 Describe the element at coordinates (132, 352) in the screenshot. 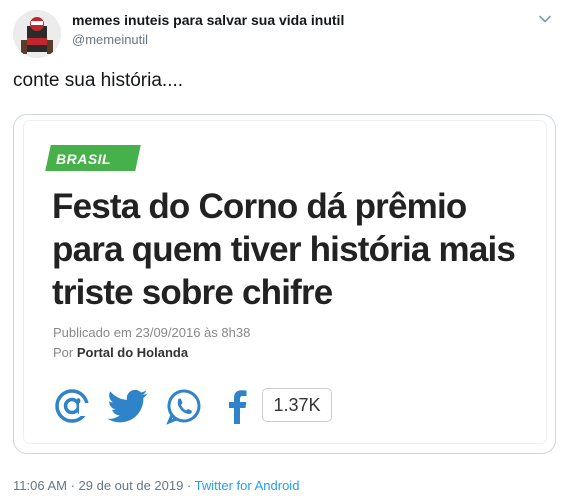

I see `source-name: Portal do Holanda` at that location.